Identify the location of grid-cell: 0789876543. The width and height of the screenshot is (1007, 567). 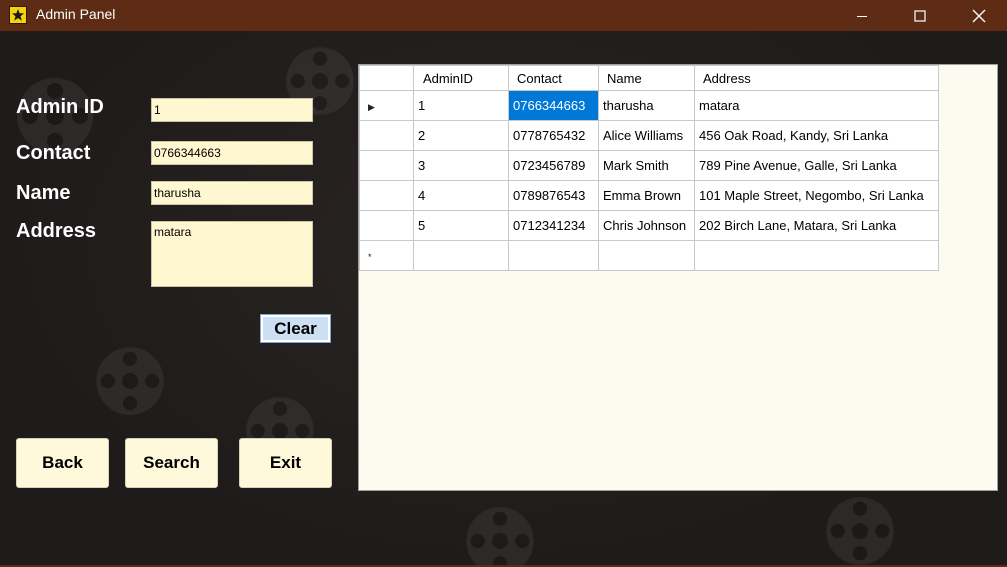
(553, 195).